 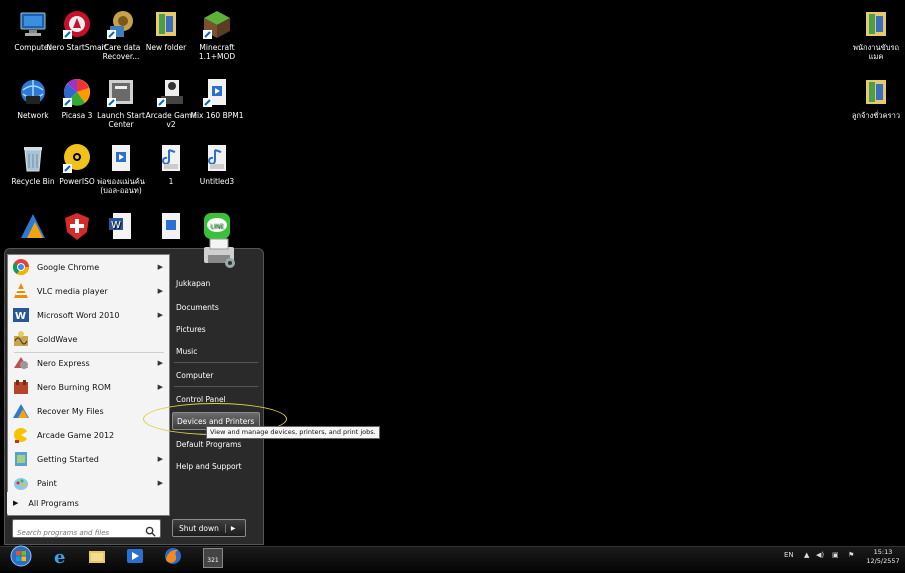 What do you see at coordinates (217, 181) in the screenshot?
I see `desktop-icon-label: Untitled3` at bounding box center [217, 181].